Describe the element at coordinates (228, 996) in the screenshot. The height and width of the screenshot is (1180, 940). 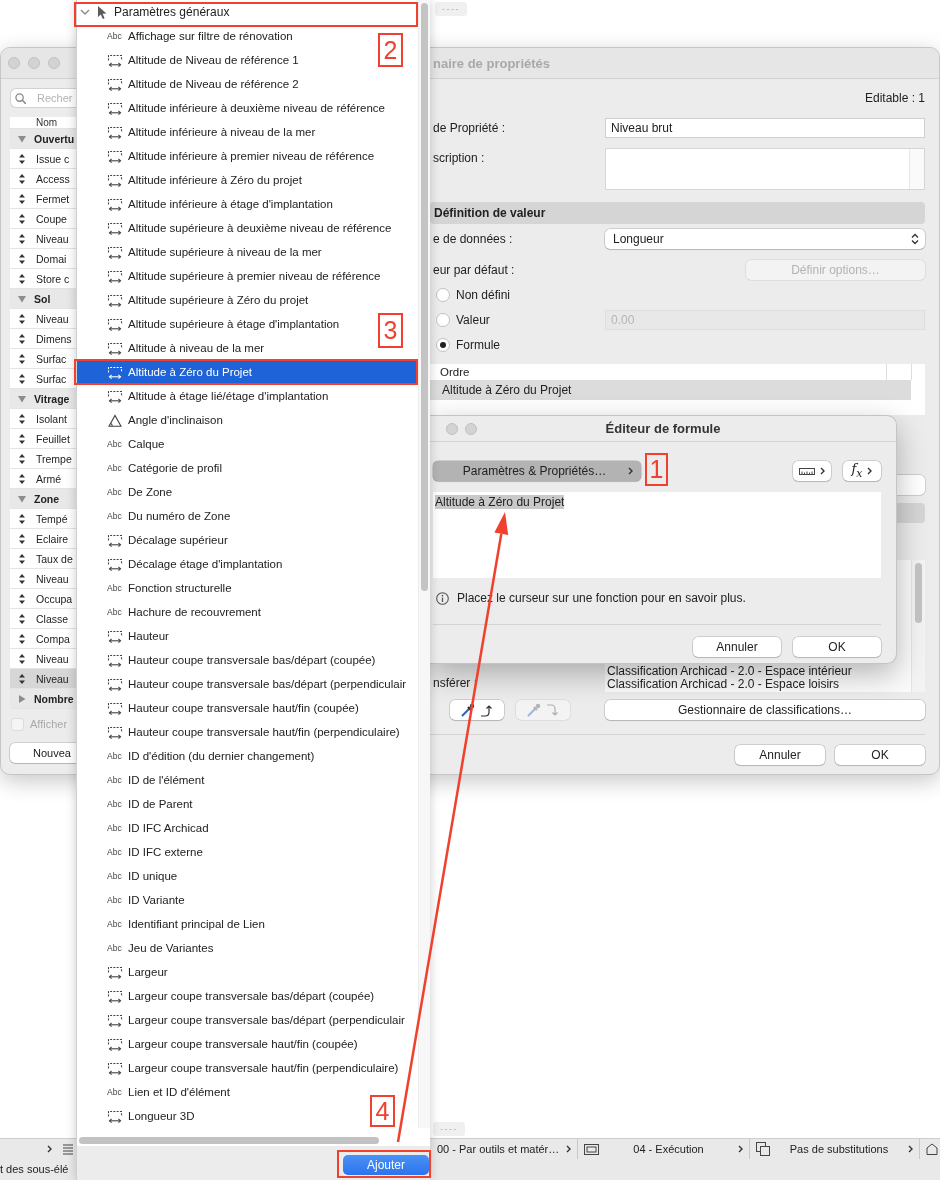
I see `parameter-item: Largeur coupe transversale bas/départ (coupée)` at that location.